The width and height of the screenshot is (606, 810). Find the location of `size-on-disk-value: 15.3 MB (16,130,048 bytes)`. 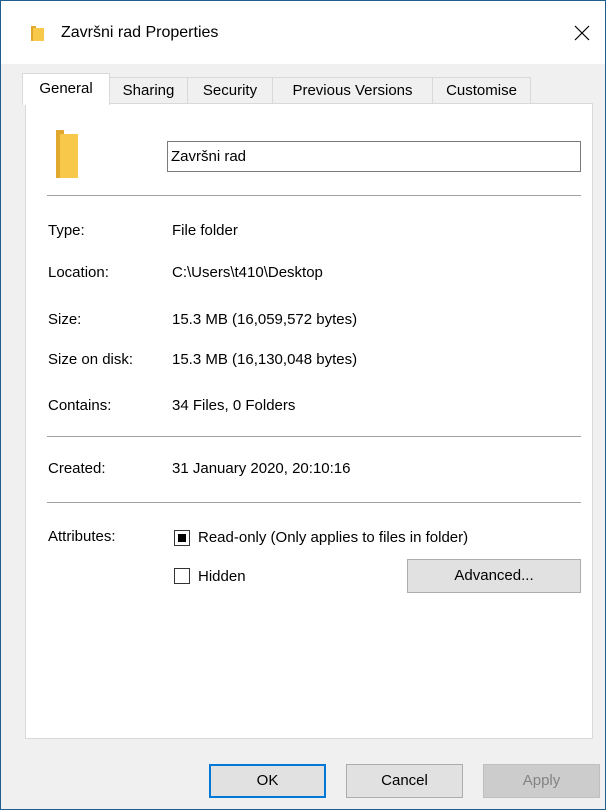

size-on-disk-value: 15.3 MB (16,130,048 bytes) is located at coordinates (265, 359).